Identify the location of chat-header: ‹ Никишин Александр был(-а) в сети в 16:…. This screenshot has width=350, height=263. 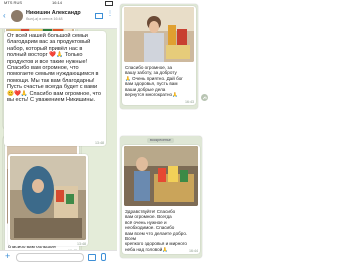
(58, 17).